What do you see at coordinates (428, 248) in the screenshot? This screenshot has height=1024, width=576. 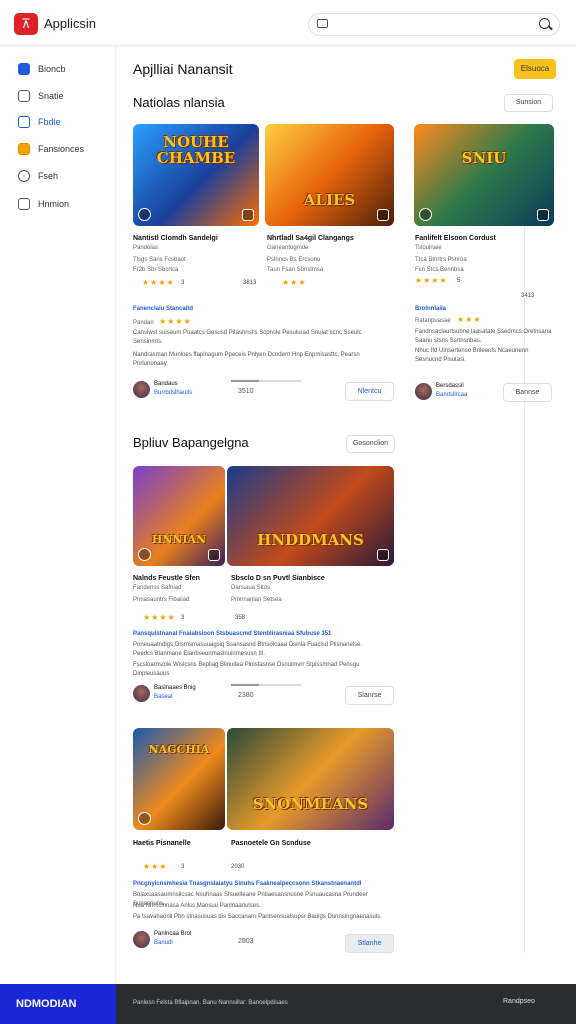 I see `game-subtitle: Tsloulnaie` at bounding box center [428, 248].